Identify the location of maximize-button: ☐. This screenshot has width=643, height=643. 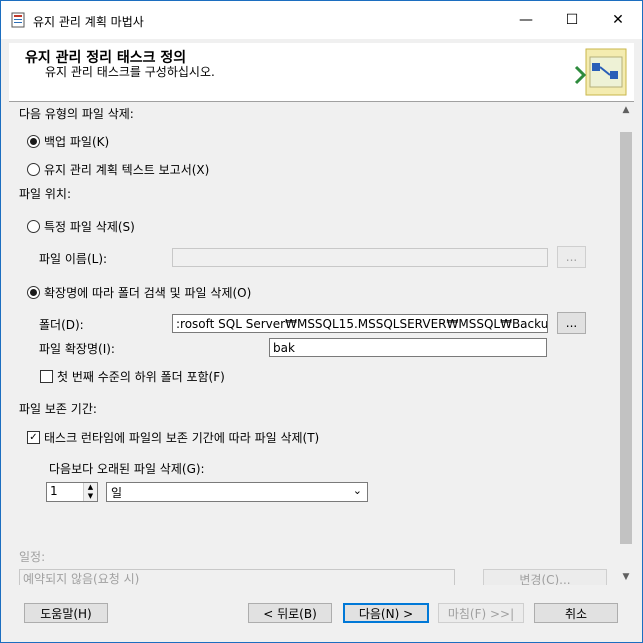
(572, 20).